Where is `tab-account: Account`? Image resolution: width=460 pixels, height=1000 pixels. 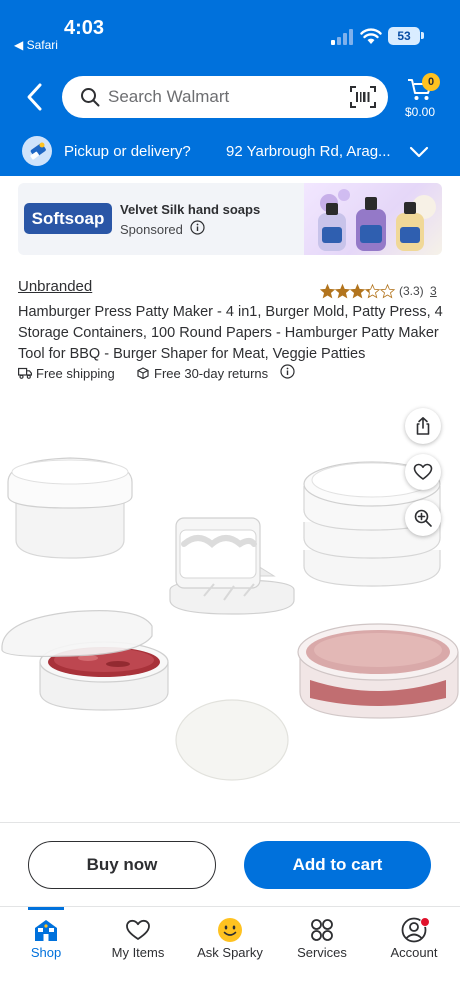
tab-account: Account is located at coordinates (414, 942).